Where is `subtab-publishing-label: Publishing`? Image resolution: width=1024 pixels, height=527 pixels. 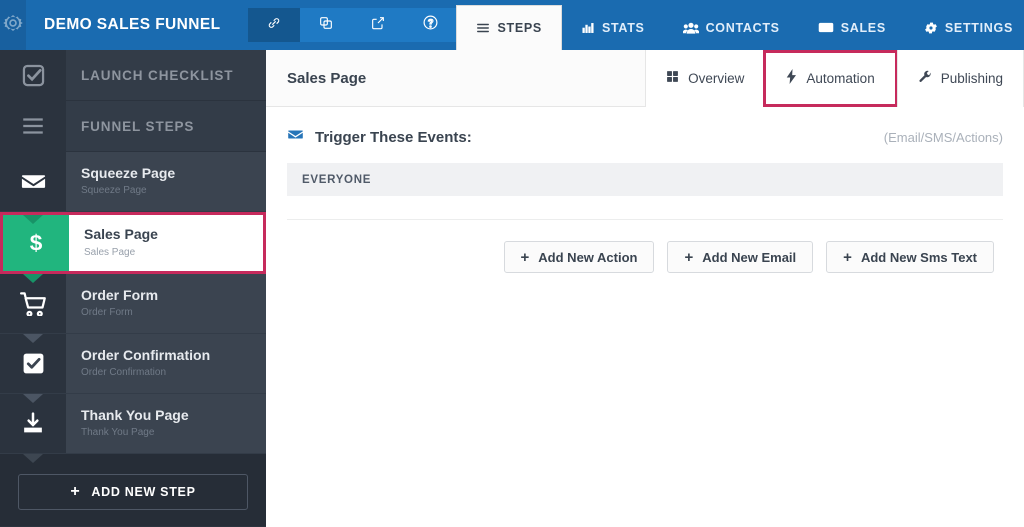
subtab-publishing-label: Publishing is located at coordinates (971, 78).